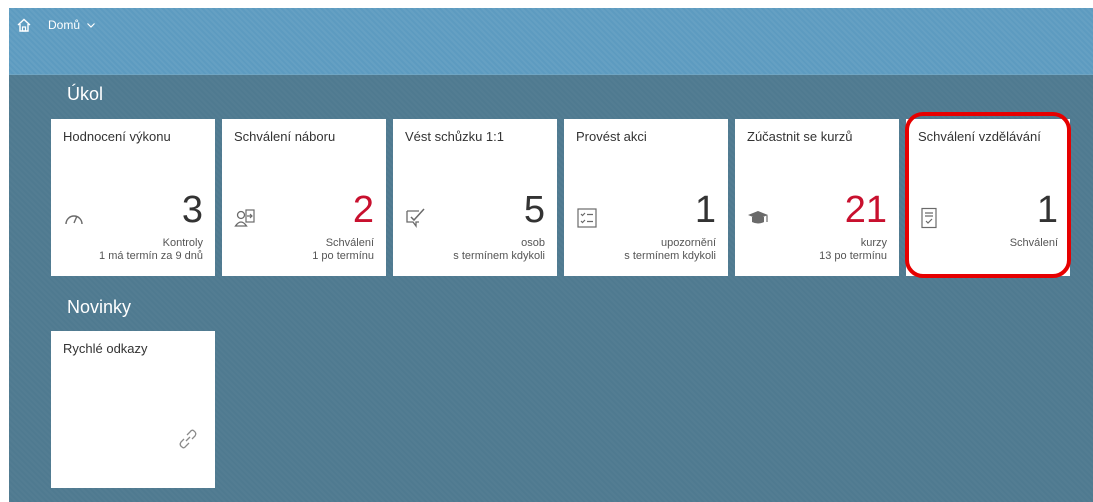 Image resolution: width=1093 pixels, height=502 pixels. Describe the element at coordinates (363, 210) in the screenshot. I see `tile-number: 2` at that location.